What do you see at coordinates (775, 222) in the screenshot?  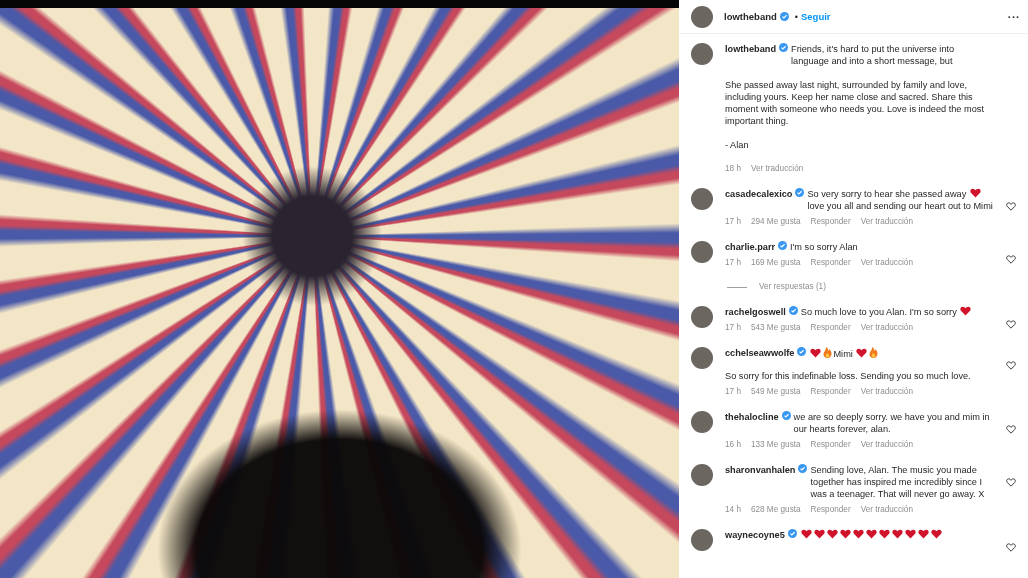 I see `likes-link: 294 Me gusta` at bounding box center [775, 222].